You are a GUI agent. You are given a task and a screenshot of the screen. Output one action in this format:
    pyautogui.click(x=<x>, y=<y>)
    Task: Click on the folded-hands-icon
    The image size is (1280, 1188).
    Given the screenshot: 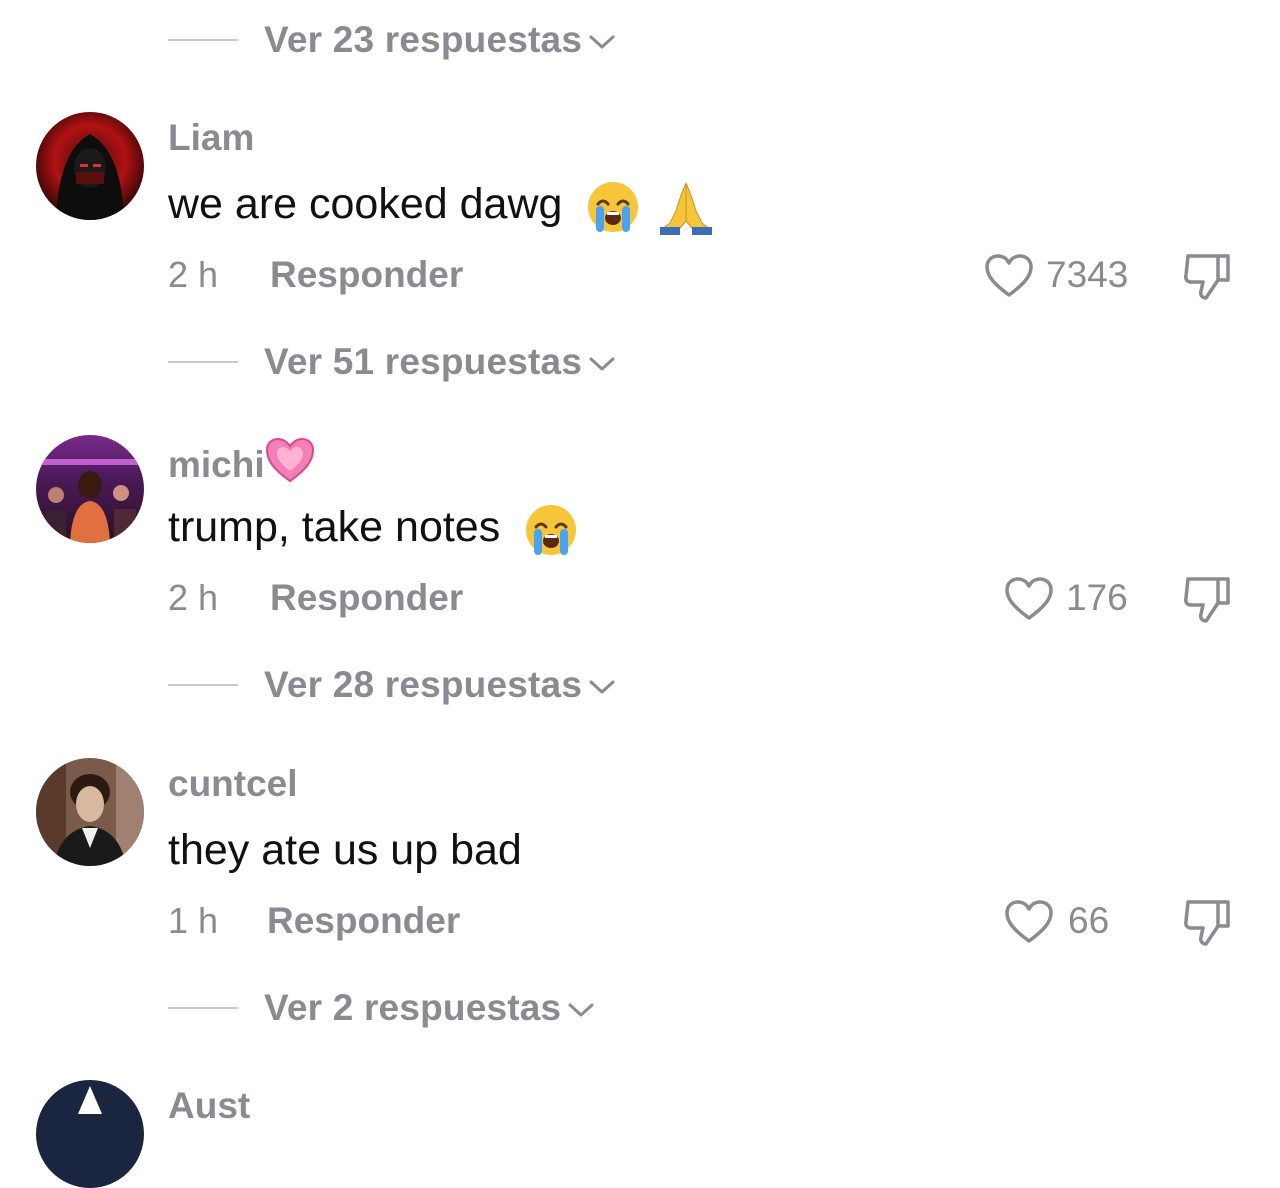 What is the action you would take?
    pyautogui.click(x=686, y=208)
    